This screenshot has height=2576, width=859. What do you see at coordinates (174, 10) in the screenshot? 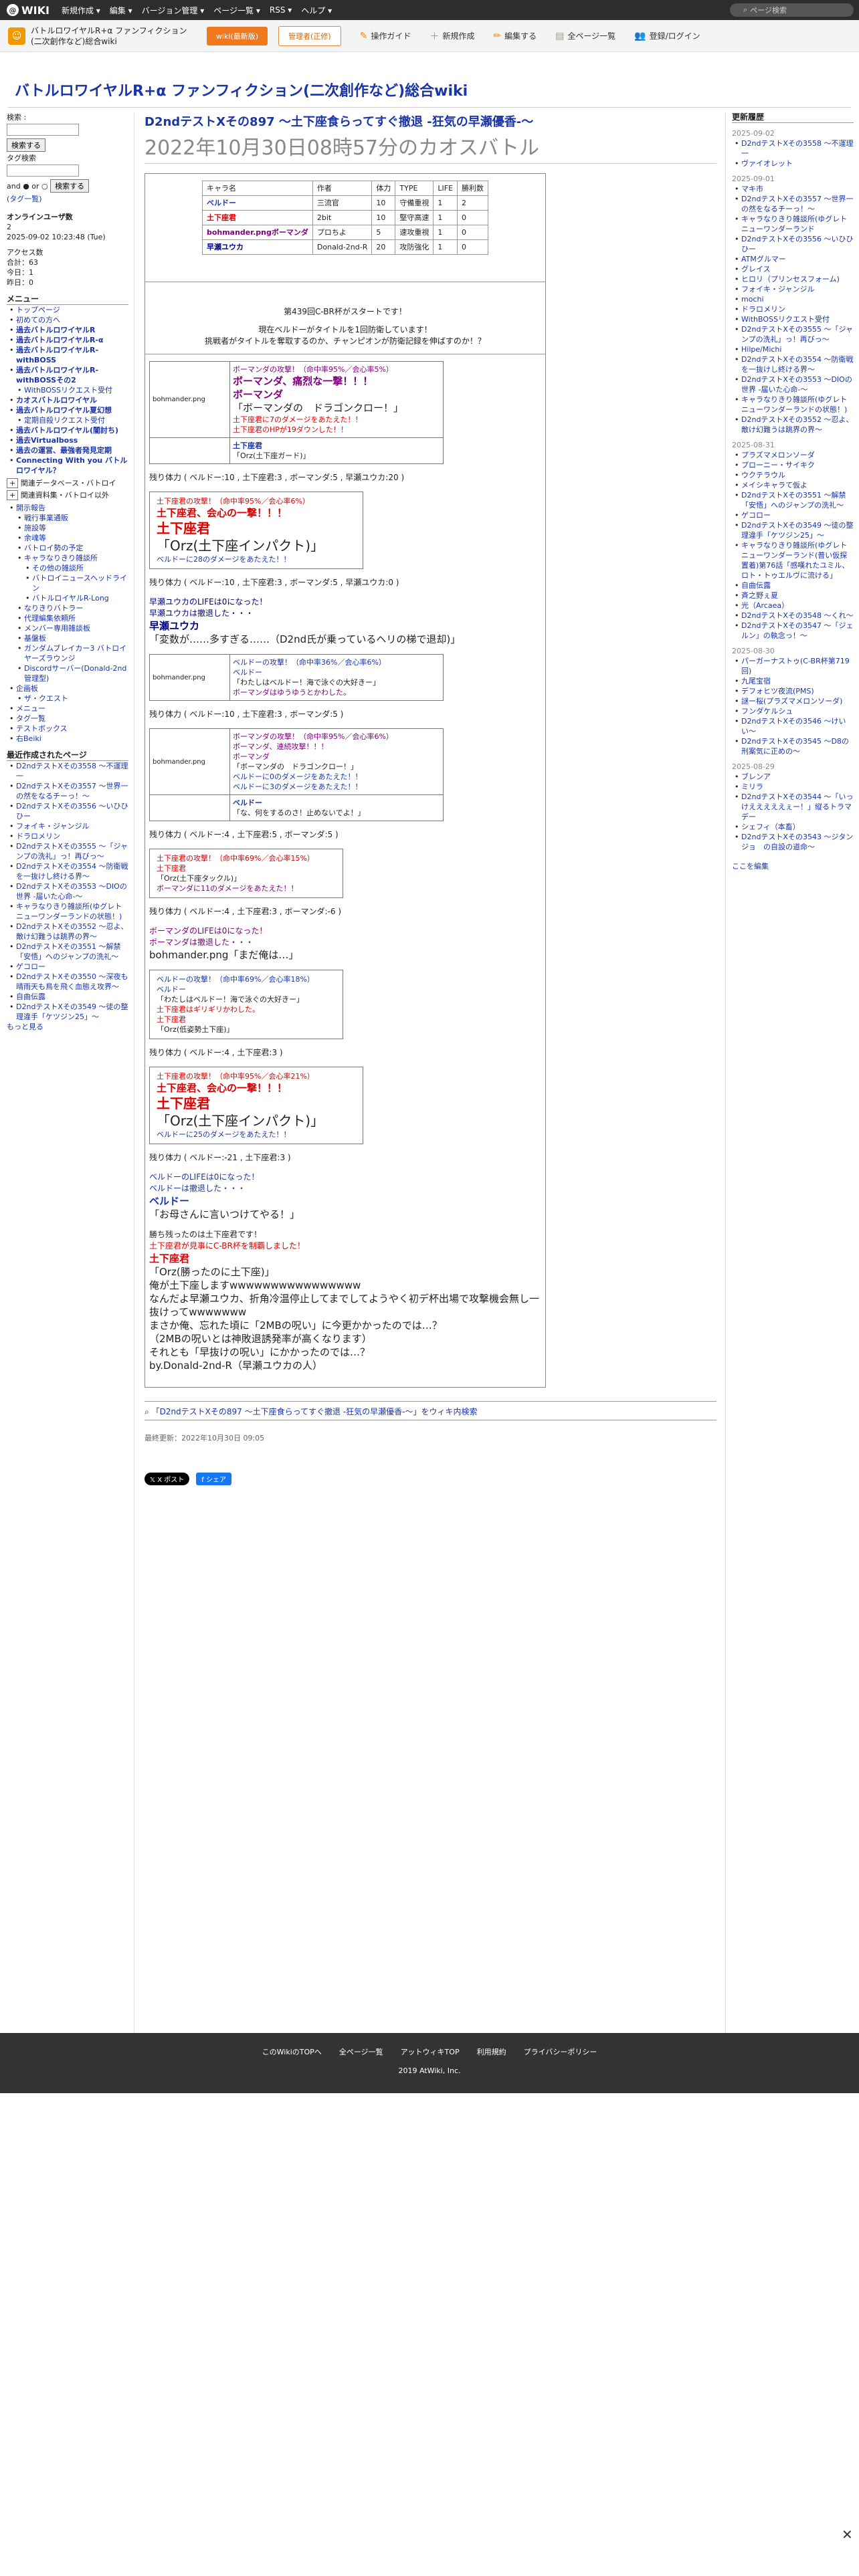
I see `menu-version: バージョン管理 ▾` at bounding box center [174, 10].